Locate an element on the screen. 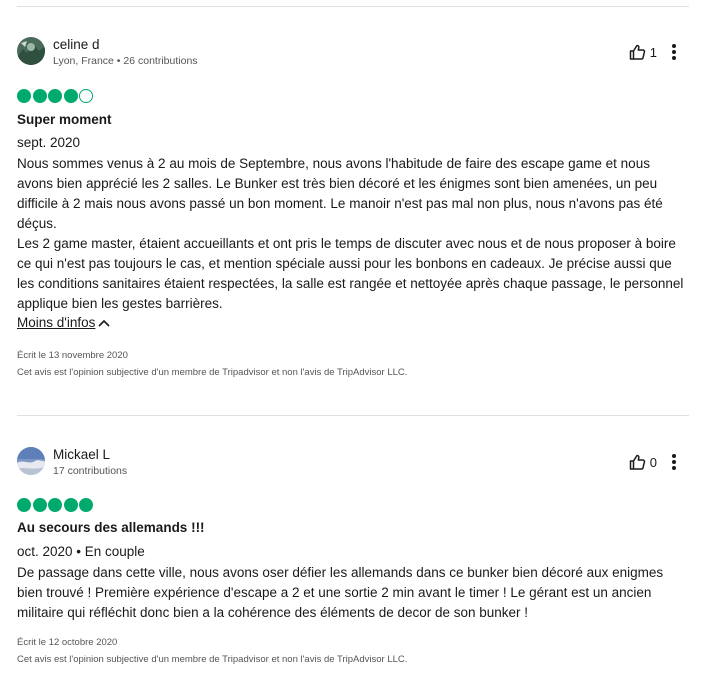 The width and height of the screenshot is (717, 682). user-name: Mickael L is located at coordinates (81, 454).